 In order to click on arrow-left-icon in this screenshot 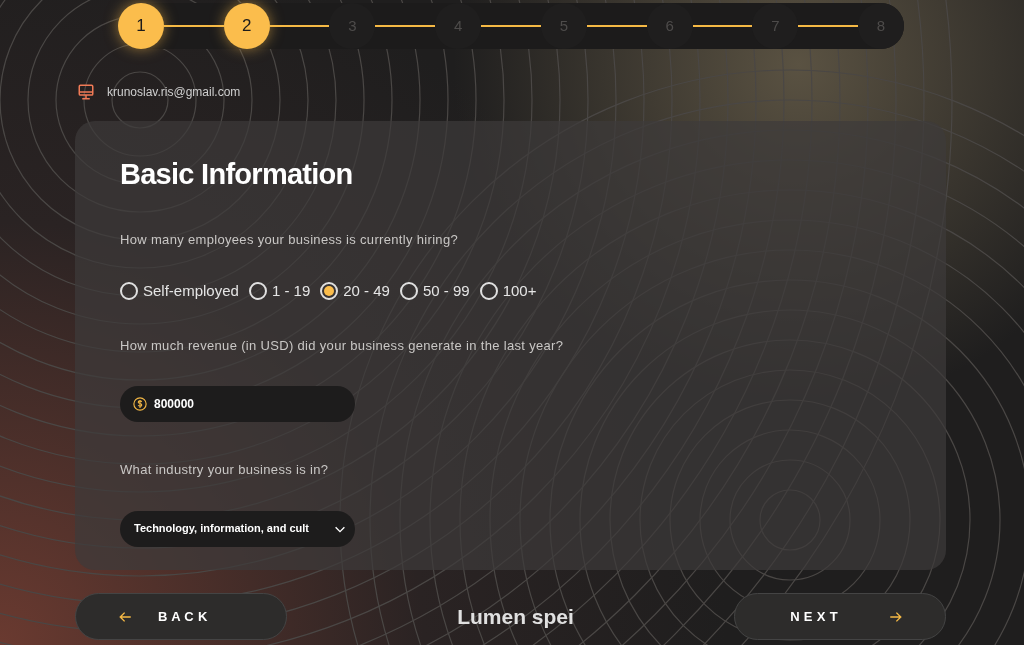, I will do `click(125, 616)`.